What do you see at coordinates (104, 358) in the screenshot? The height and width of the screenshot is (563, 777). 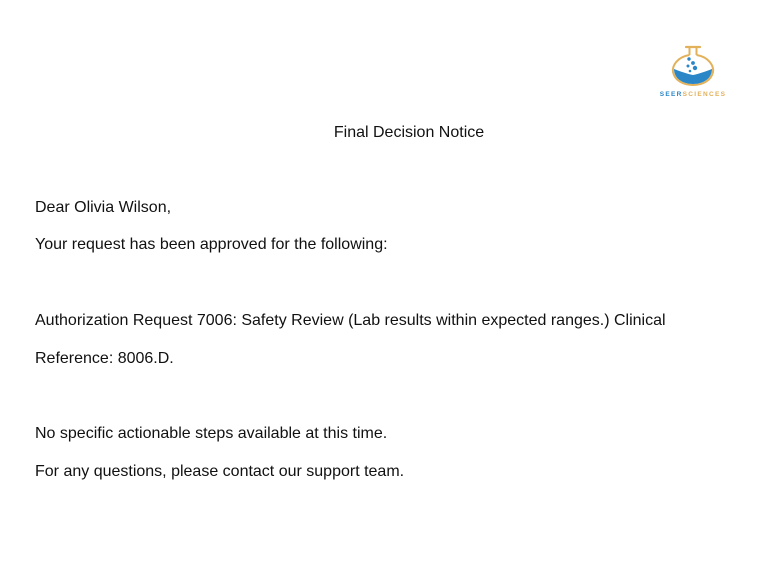 I see `authorization-detail-line2: Reference: 8006.D.` at bounding box center [104, 358].